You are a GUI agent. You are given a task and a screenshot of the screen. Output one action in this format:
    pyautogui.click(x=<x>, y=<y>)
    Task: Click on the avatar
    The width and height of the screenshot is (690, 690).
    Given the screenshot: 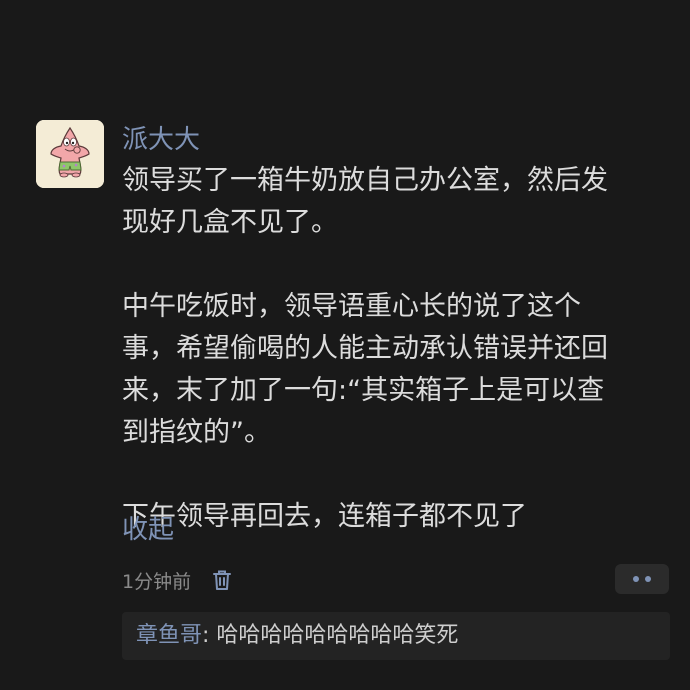 What is the action you would take?
    pyautogui.click(x=70, y=154)
    